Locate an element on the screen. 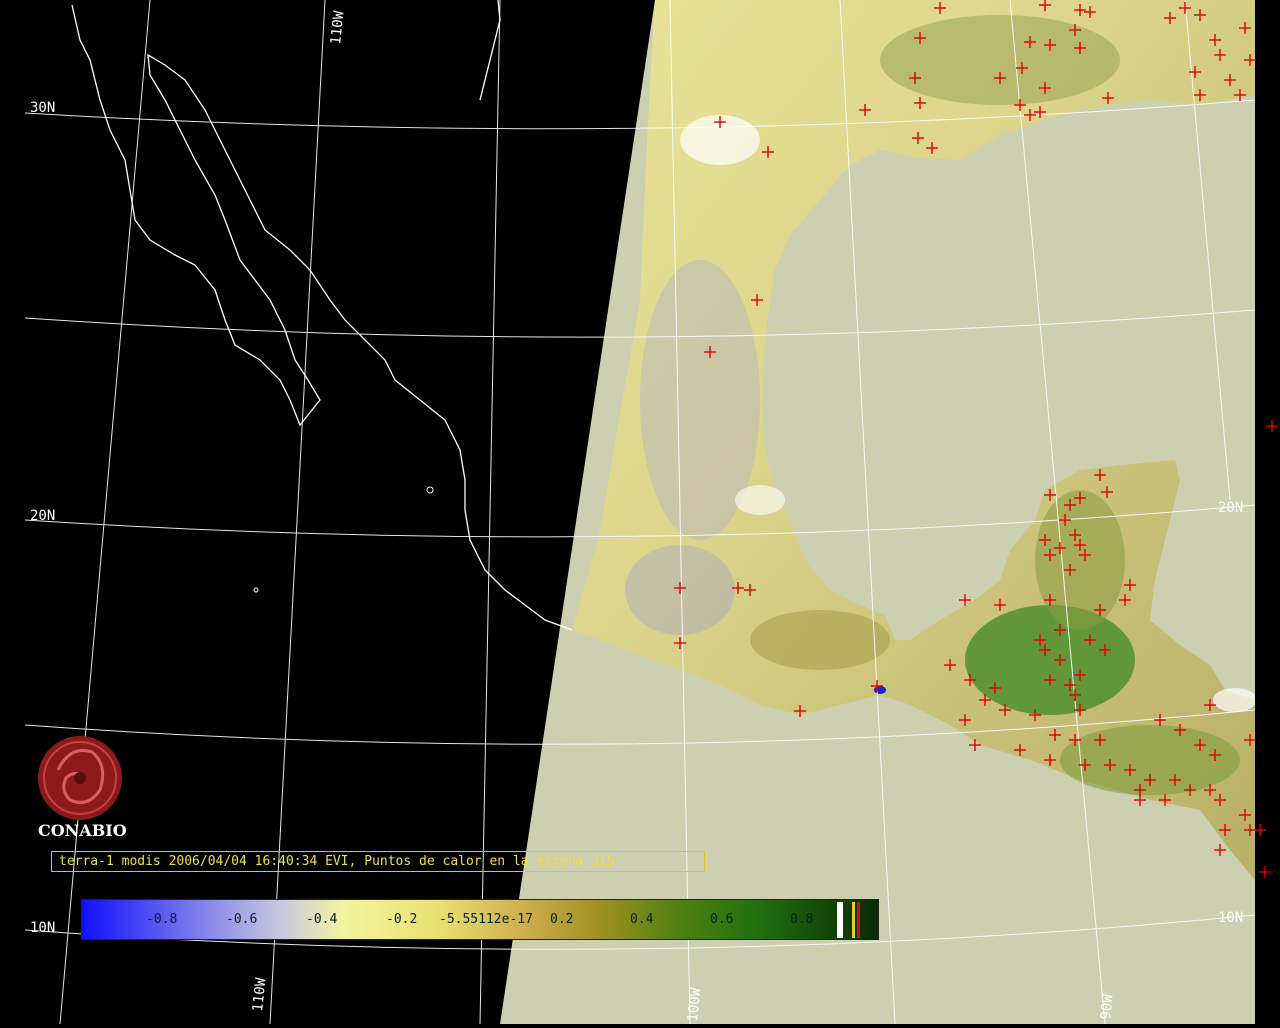 The width and height of the screenshot is (1280, 1028). label-lat-20n-left: 20N is located at coordinates (42, 516).